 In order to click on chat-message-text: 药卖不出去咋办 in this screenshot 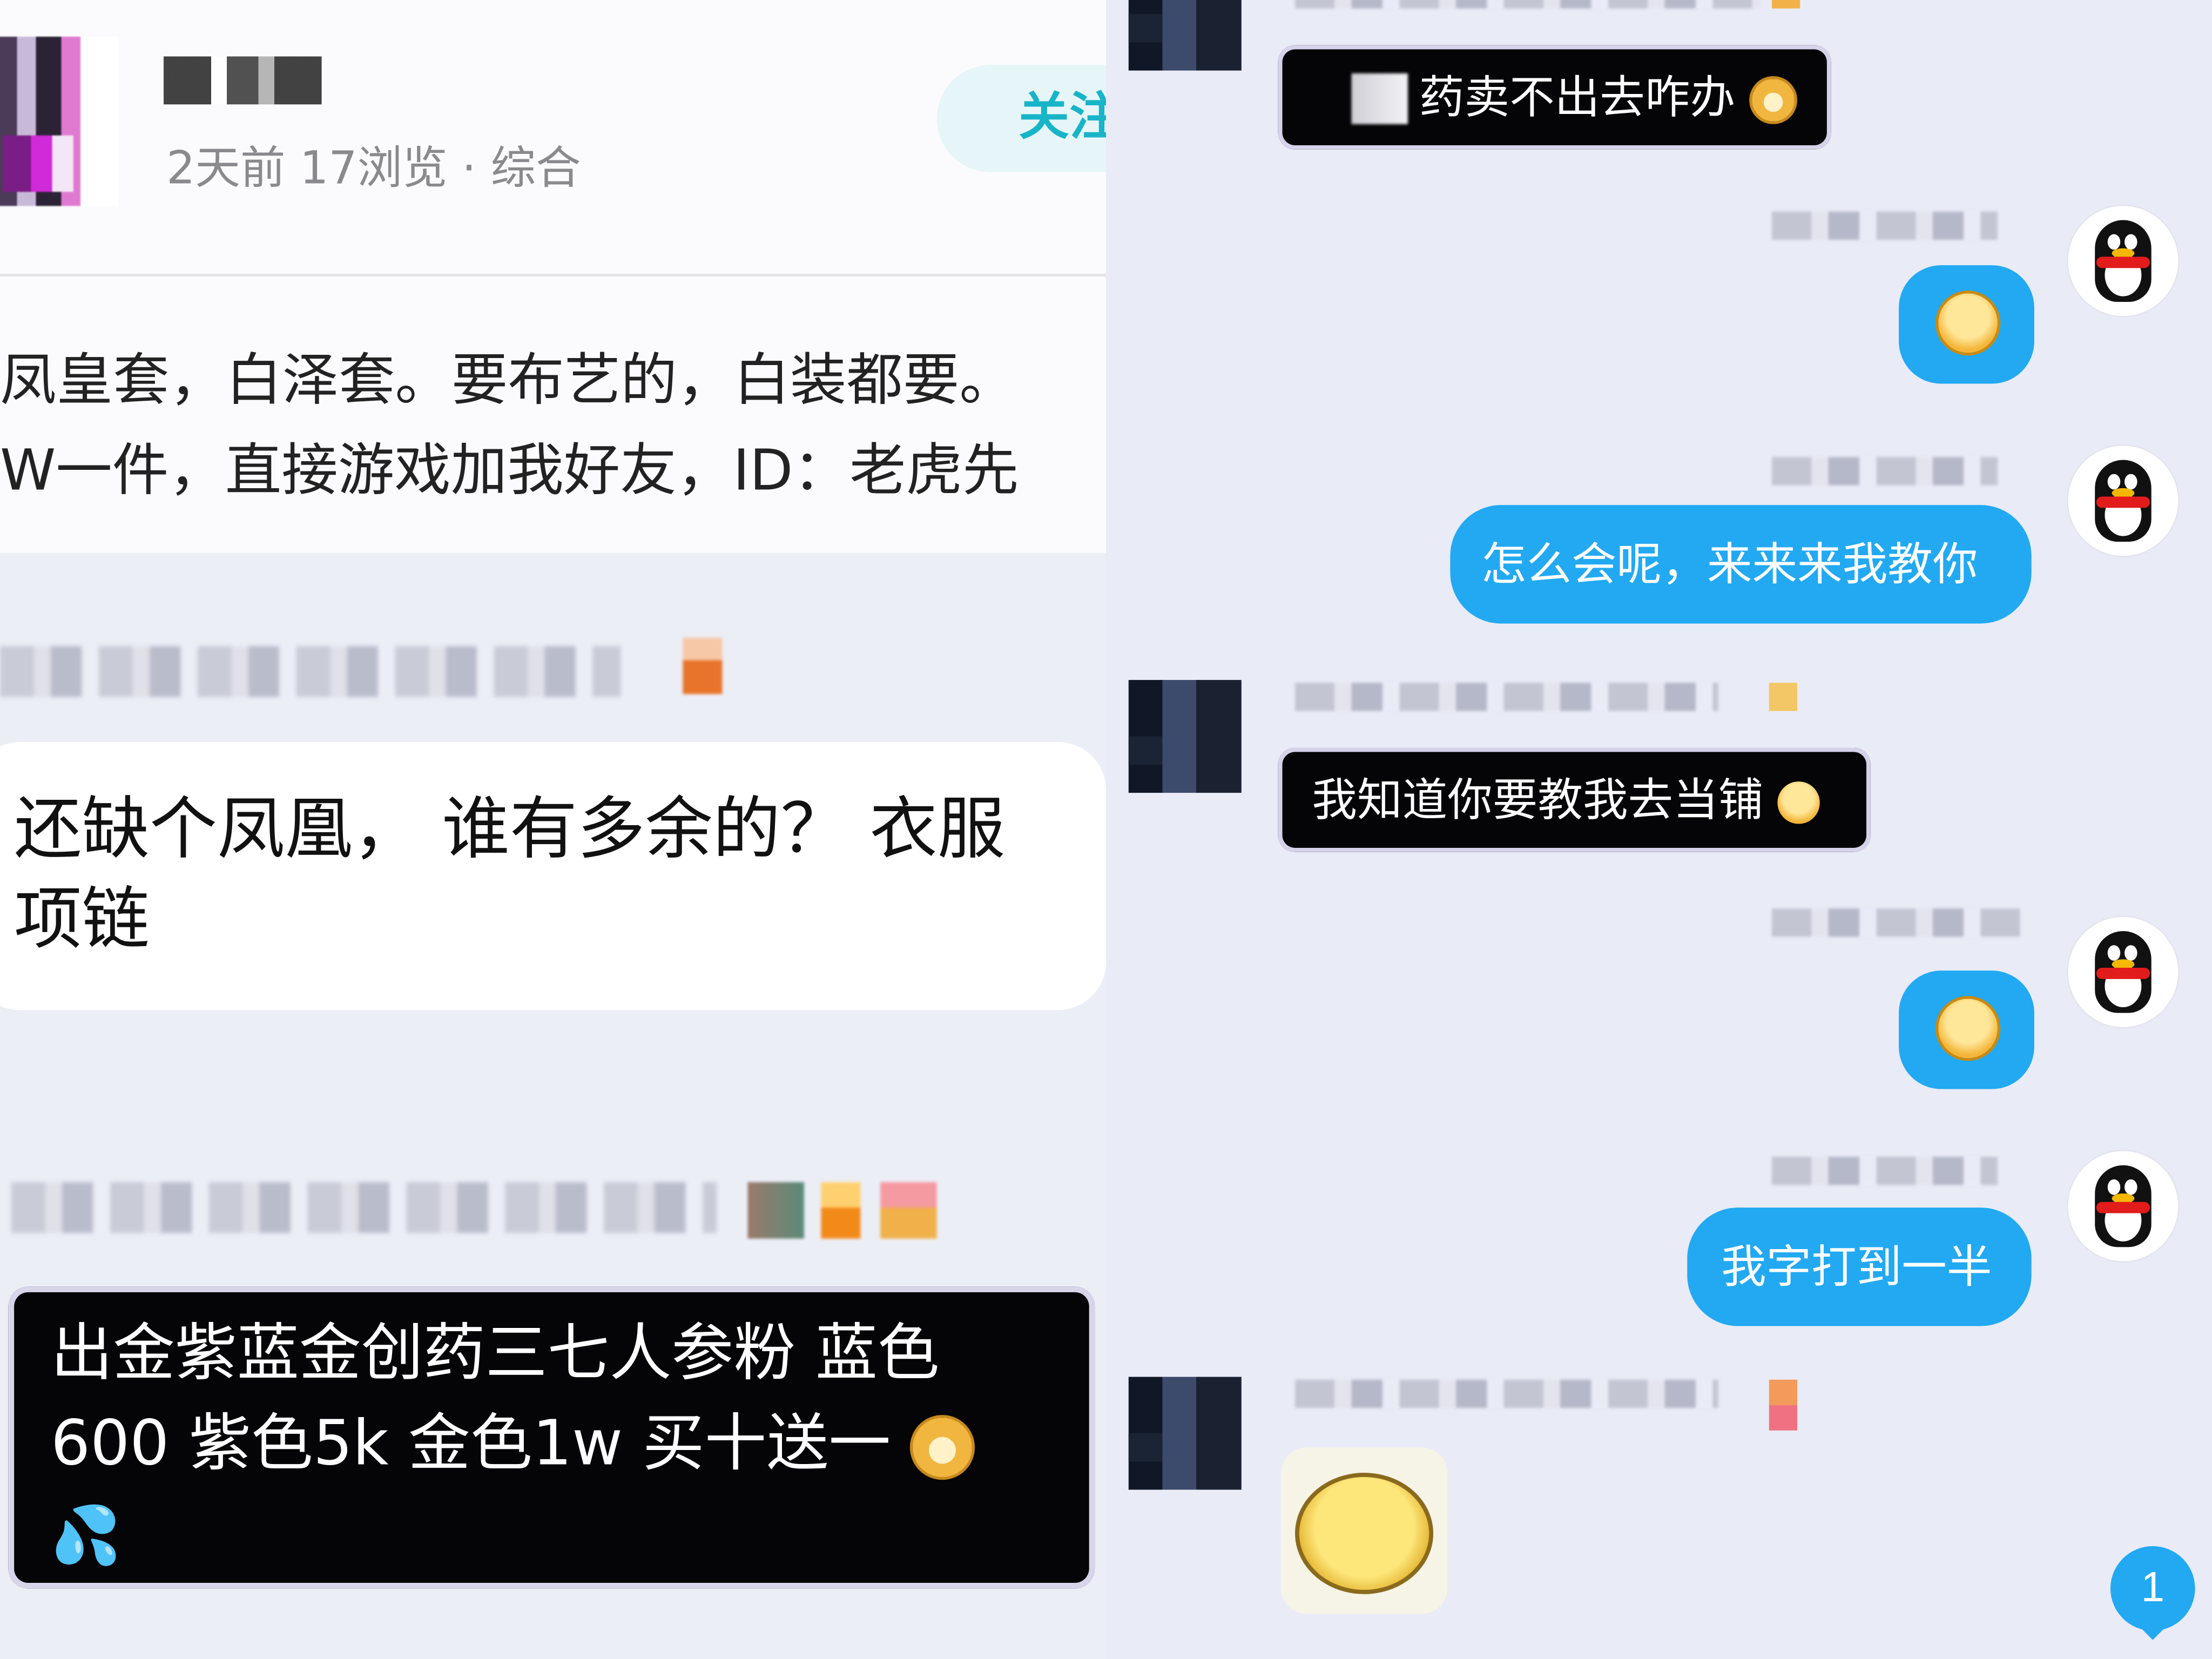, I will do `click(1577, 97)`.